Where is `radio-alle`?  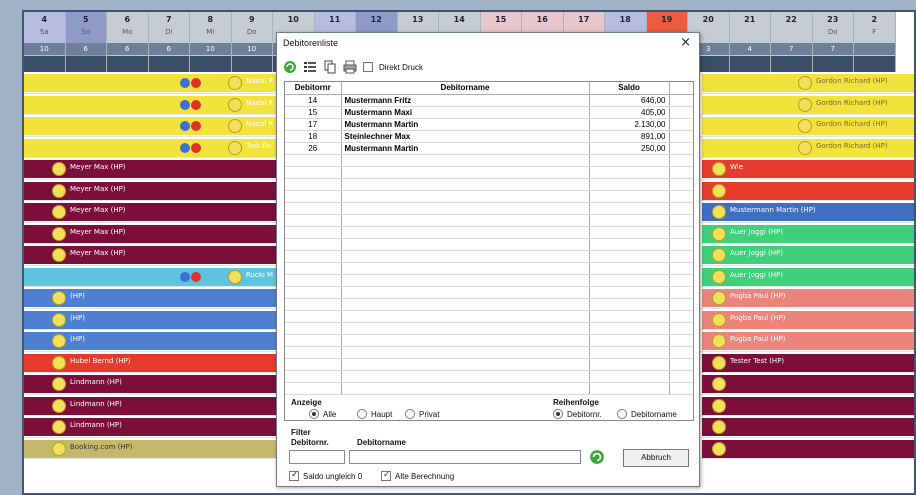 radio-alle is located at coordinates (314, 414).